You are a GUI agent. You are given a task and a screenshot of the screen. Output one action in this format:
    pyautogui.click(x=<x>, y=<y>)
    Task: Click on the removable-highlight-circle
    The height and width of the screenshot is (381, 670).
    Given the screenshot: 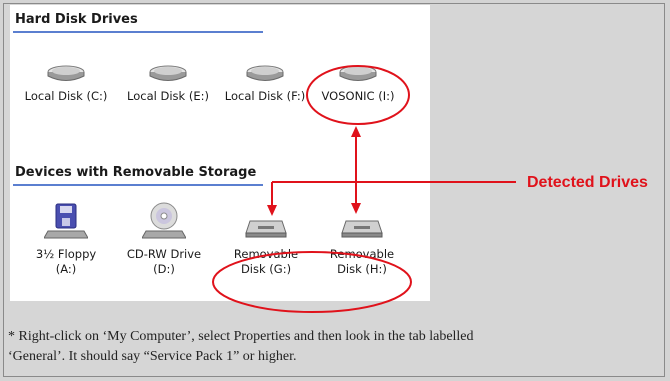 What is the action you would take?
    pyautogui.click(x=312, y=282)
    